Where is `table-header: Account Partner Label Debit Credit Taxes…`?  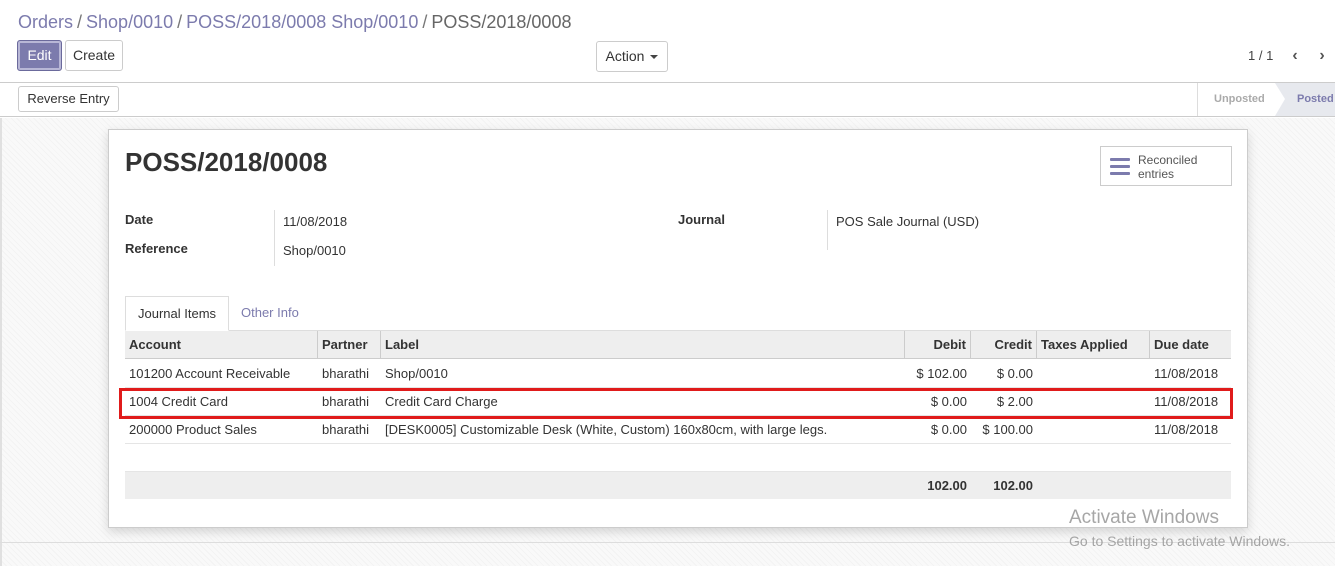
table-header: Account Partner Label Debit Credit Taxes… is located at coordinates (678, 345).